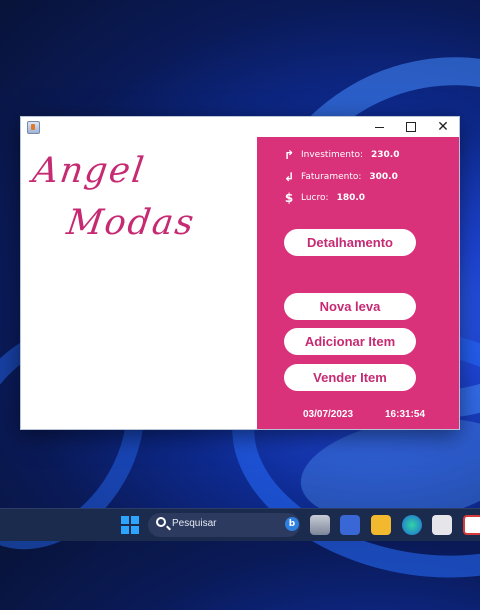  Describe the element at coordinates (350, 377) in the screenshot. I see `vender-item-button: Vender Item` at that location.